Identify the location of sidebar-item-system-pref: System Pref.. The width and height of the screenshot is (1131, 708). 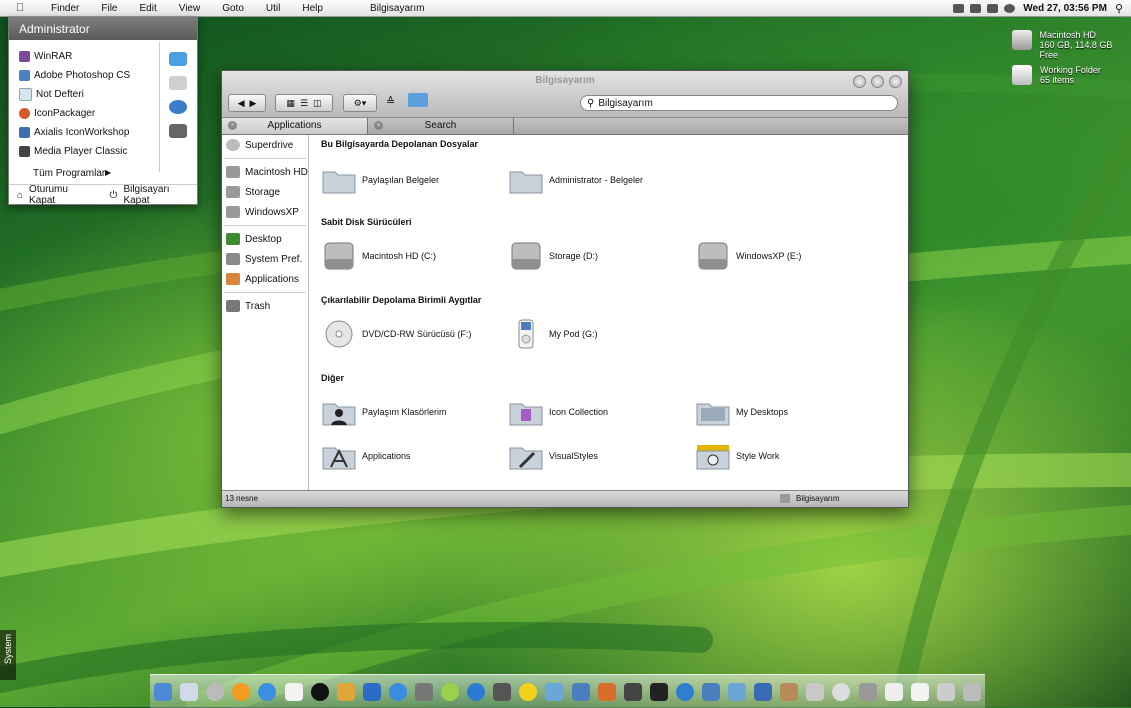
(265, 259).